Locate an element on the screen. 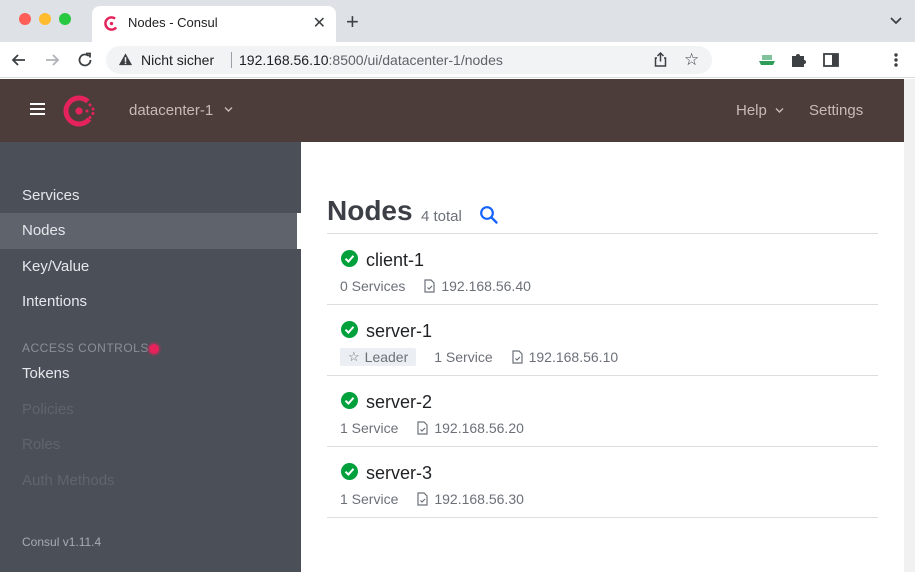 This screenshot has height=572, width=915. sidebar-item-tokens: Tokens is located at coordinates (150, 374).